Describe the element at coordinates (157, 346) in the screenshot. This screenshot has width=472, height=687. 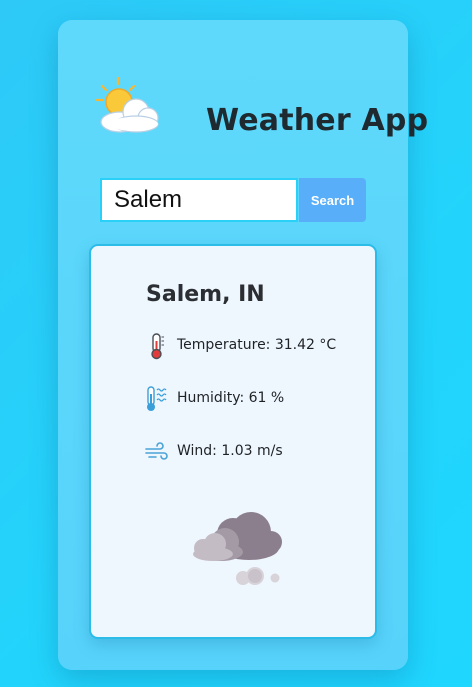
I see `thermometer-icon` at that location.